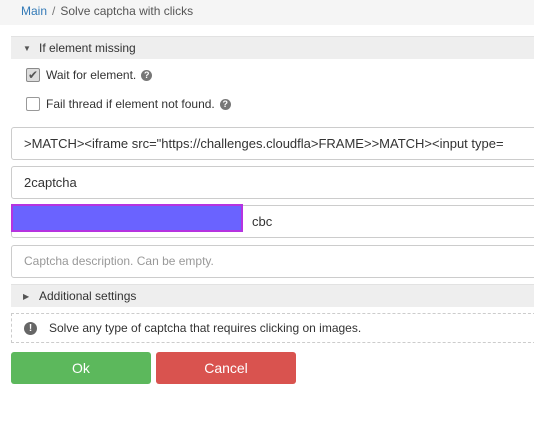 This screenshot has height=433, width=534. I want to click on redaction-box, so click(127, 218).